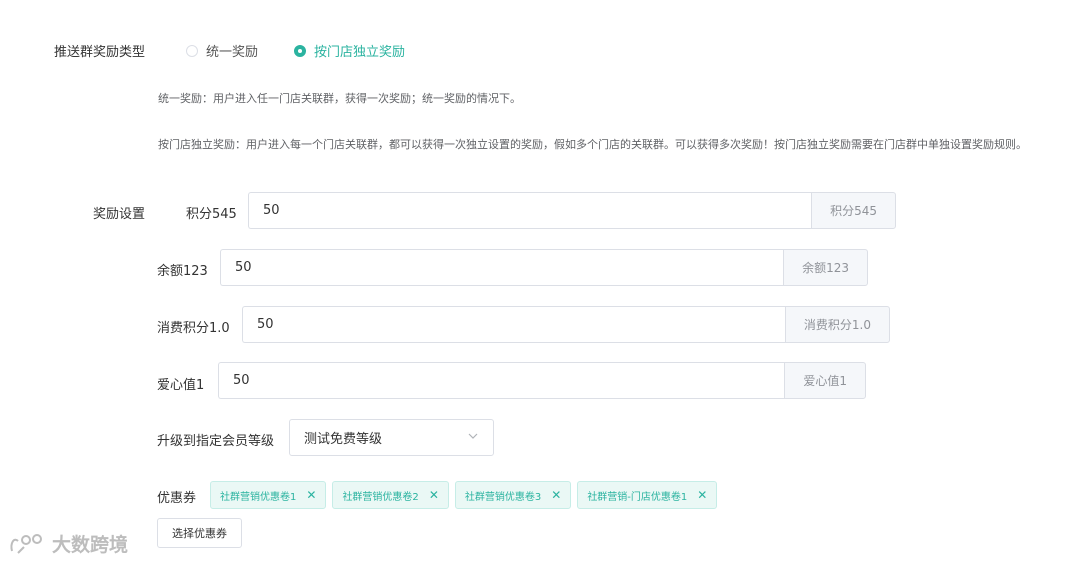 The image size is (1080, 566). I want to click on points-input-group: 积分545, so click(572, 210).